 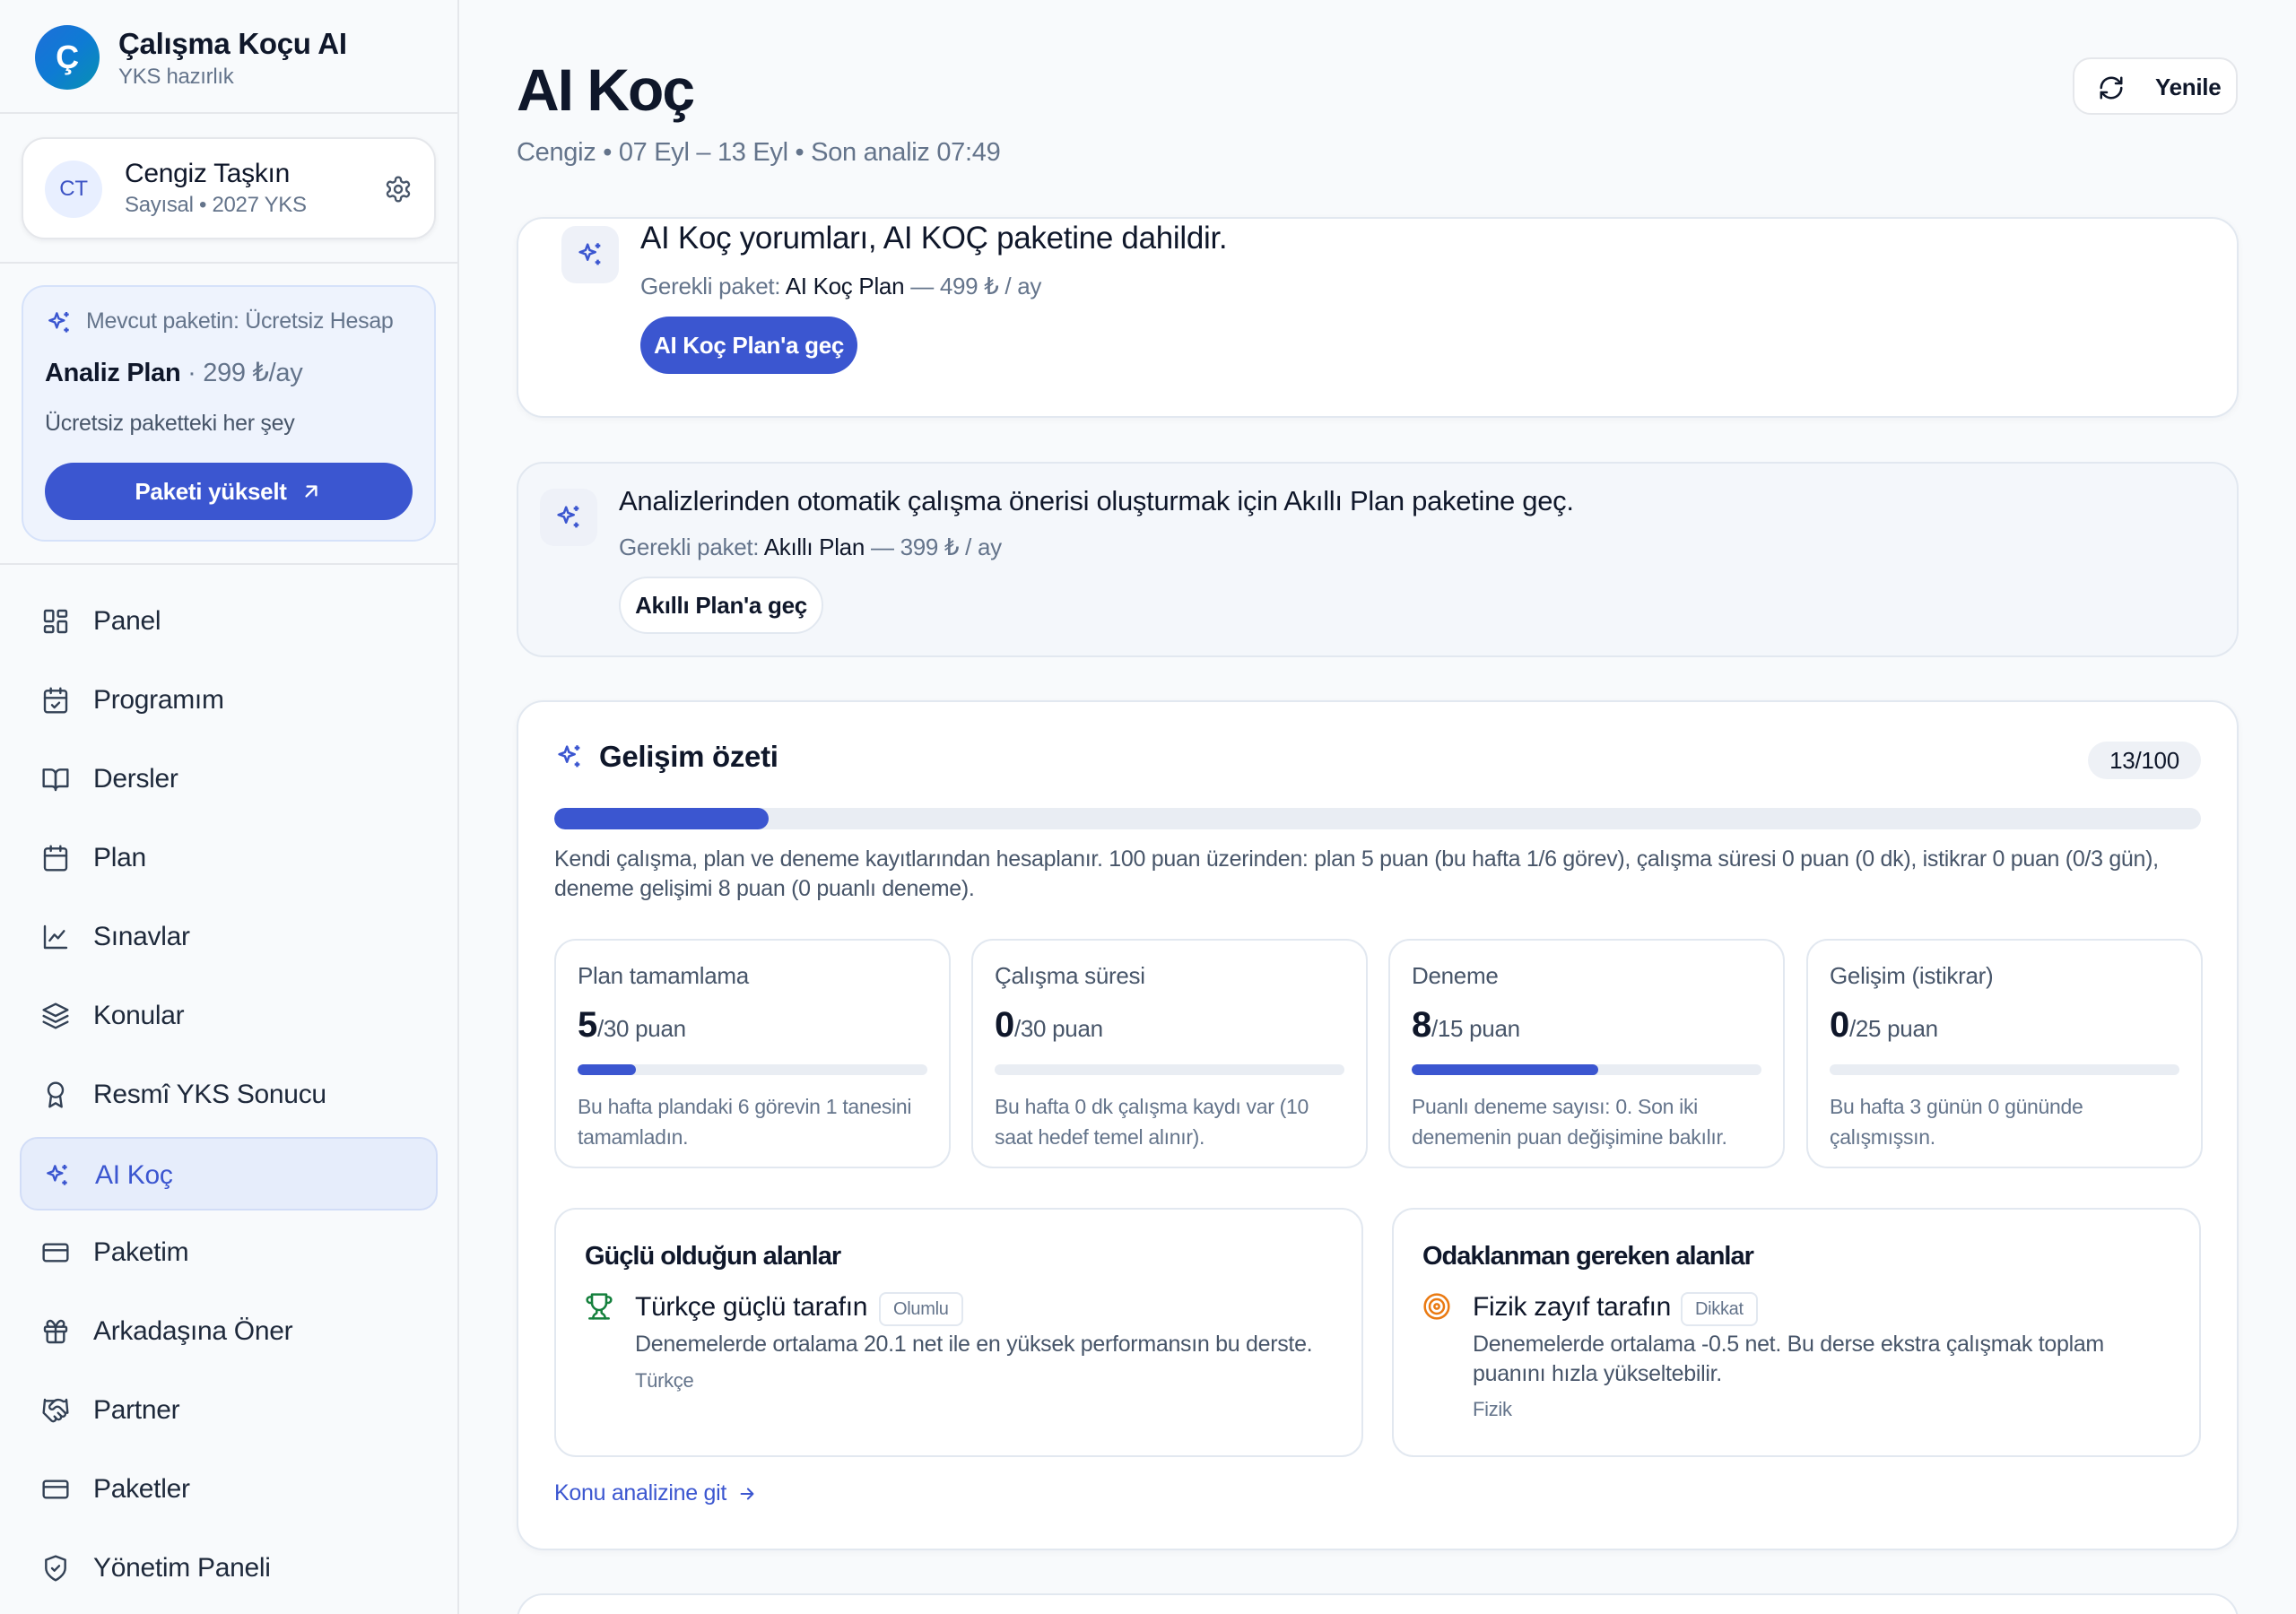 What do you see at coordinates (55, 1410) in the screenshot?
I see `handshake-icon` at bounding box center [55, 1410].